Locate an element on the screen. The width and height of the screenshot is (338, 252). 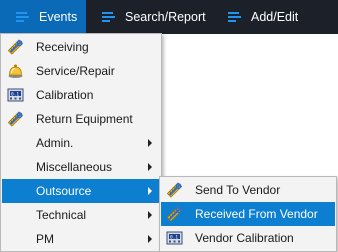
menu-item-admin: Admin. is located at coordinates (81, 143).